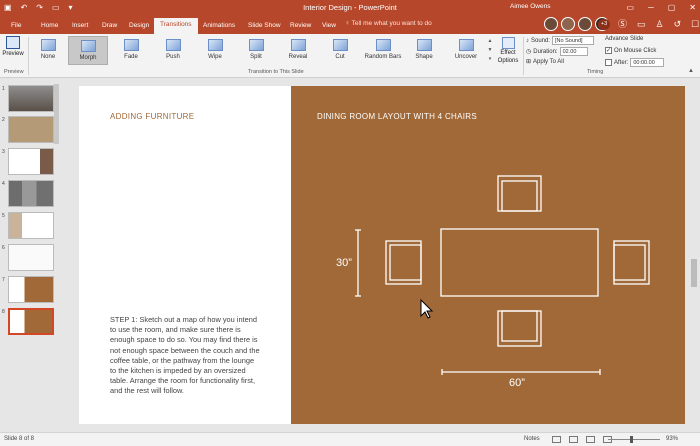 The image size is (700, 446). What do you see at coordinates (651, 7) in the screenshot?
I see `minimize-icon: ─` at bounding box center [651, 7].